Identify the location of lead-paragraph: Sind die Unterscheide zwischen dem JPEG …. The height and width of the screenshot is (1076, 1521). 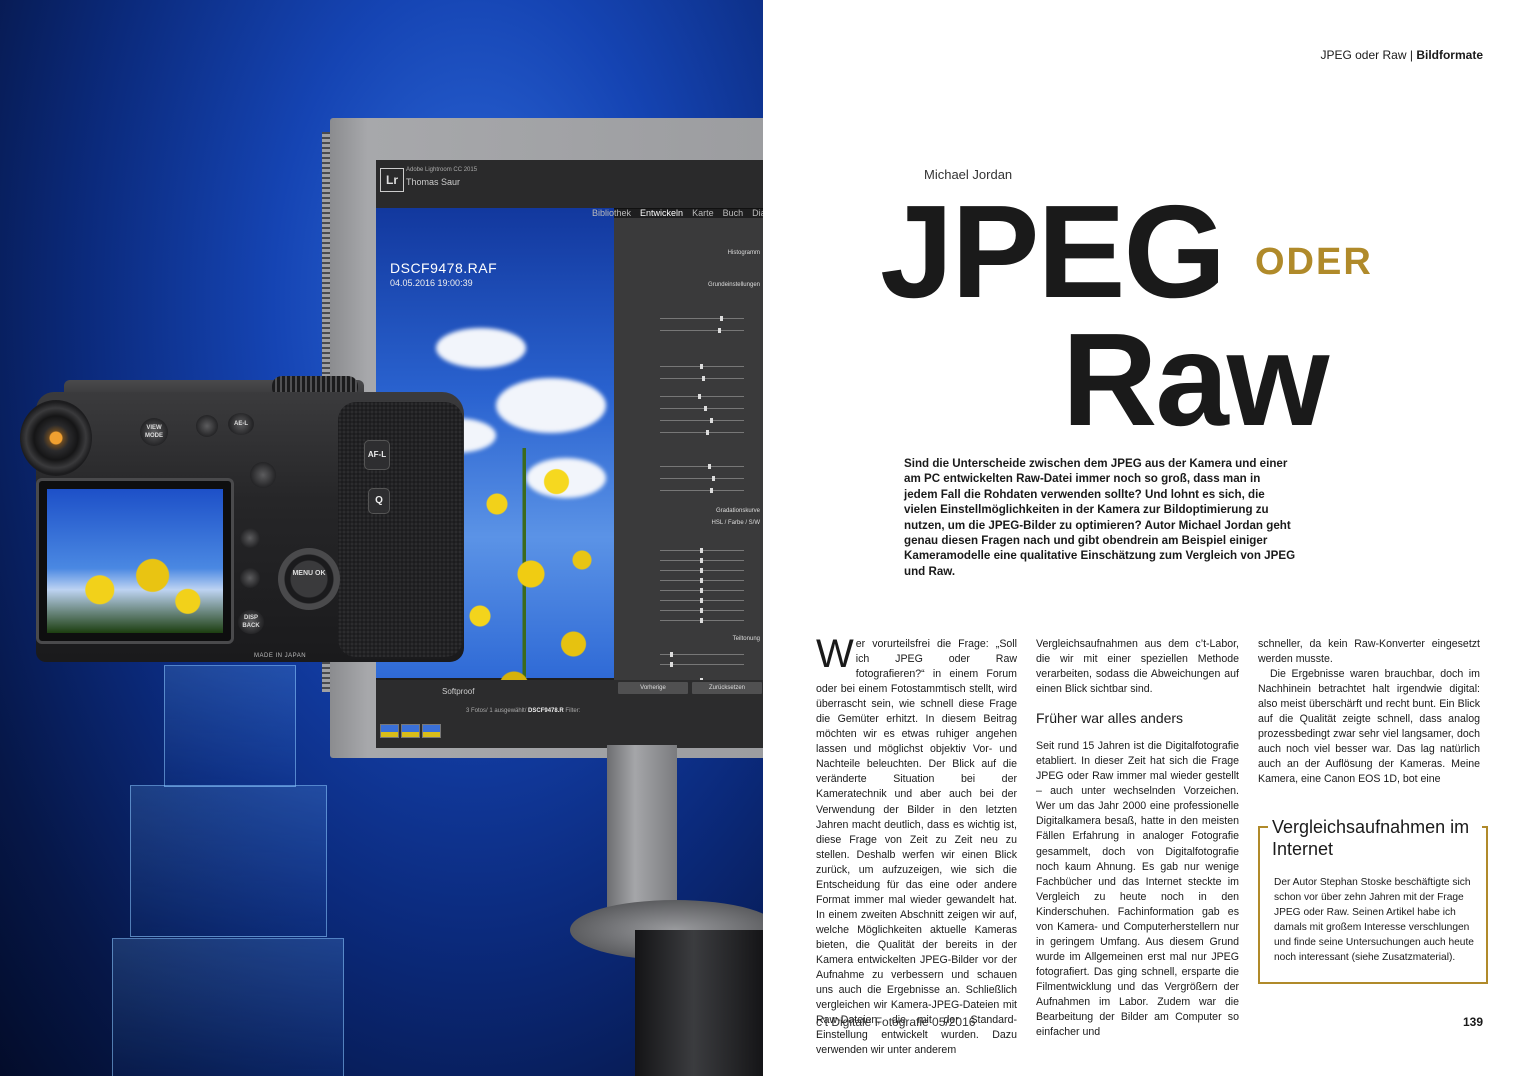
(1100, 517).